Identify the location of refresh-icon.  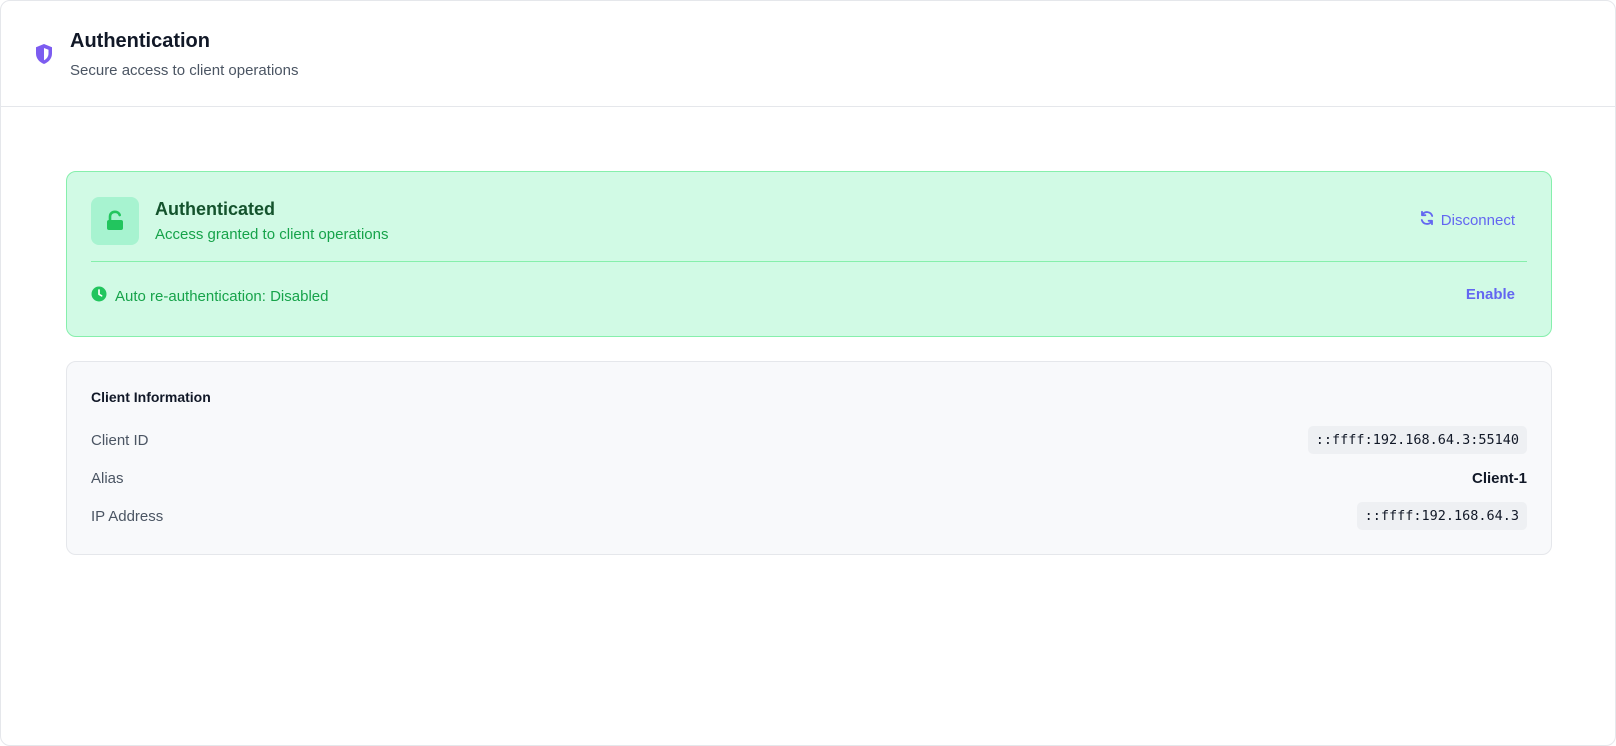
(1427, 220).